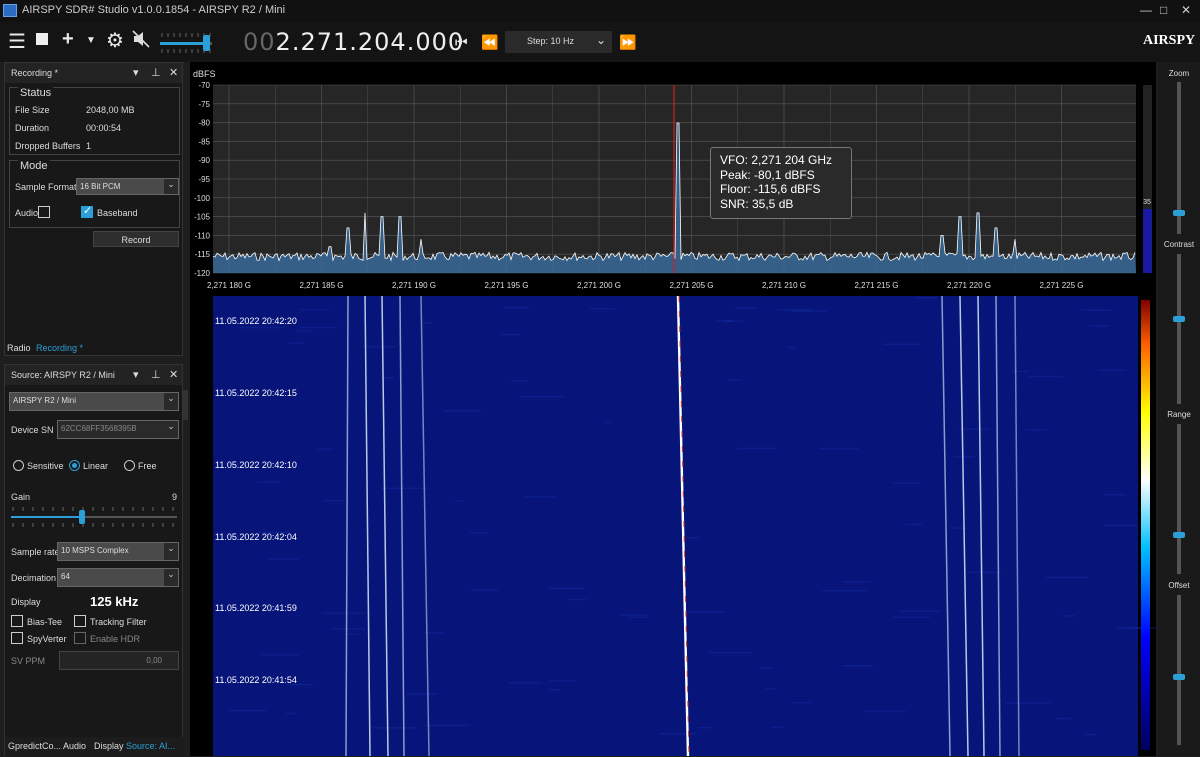  I want to click on duration-label: Duration, so click(32, 128).